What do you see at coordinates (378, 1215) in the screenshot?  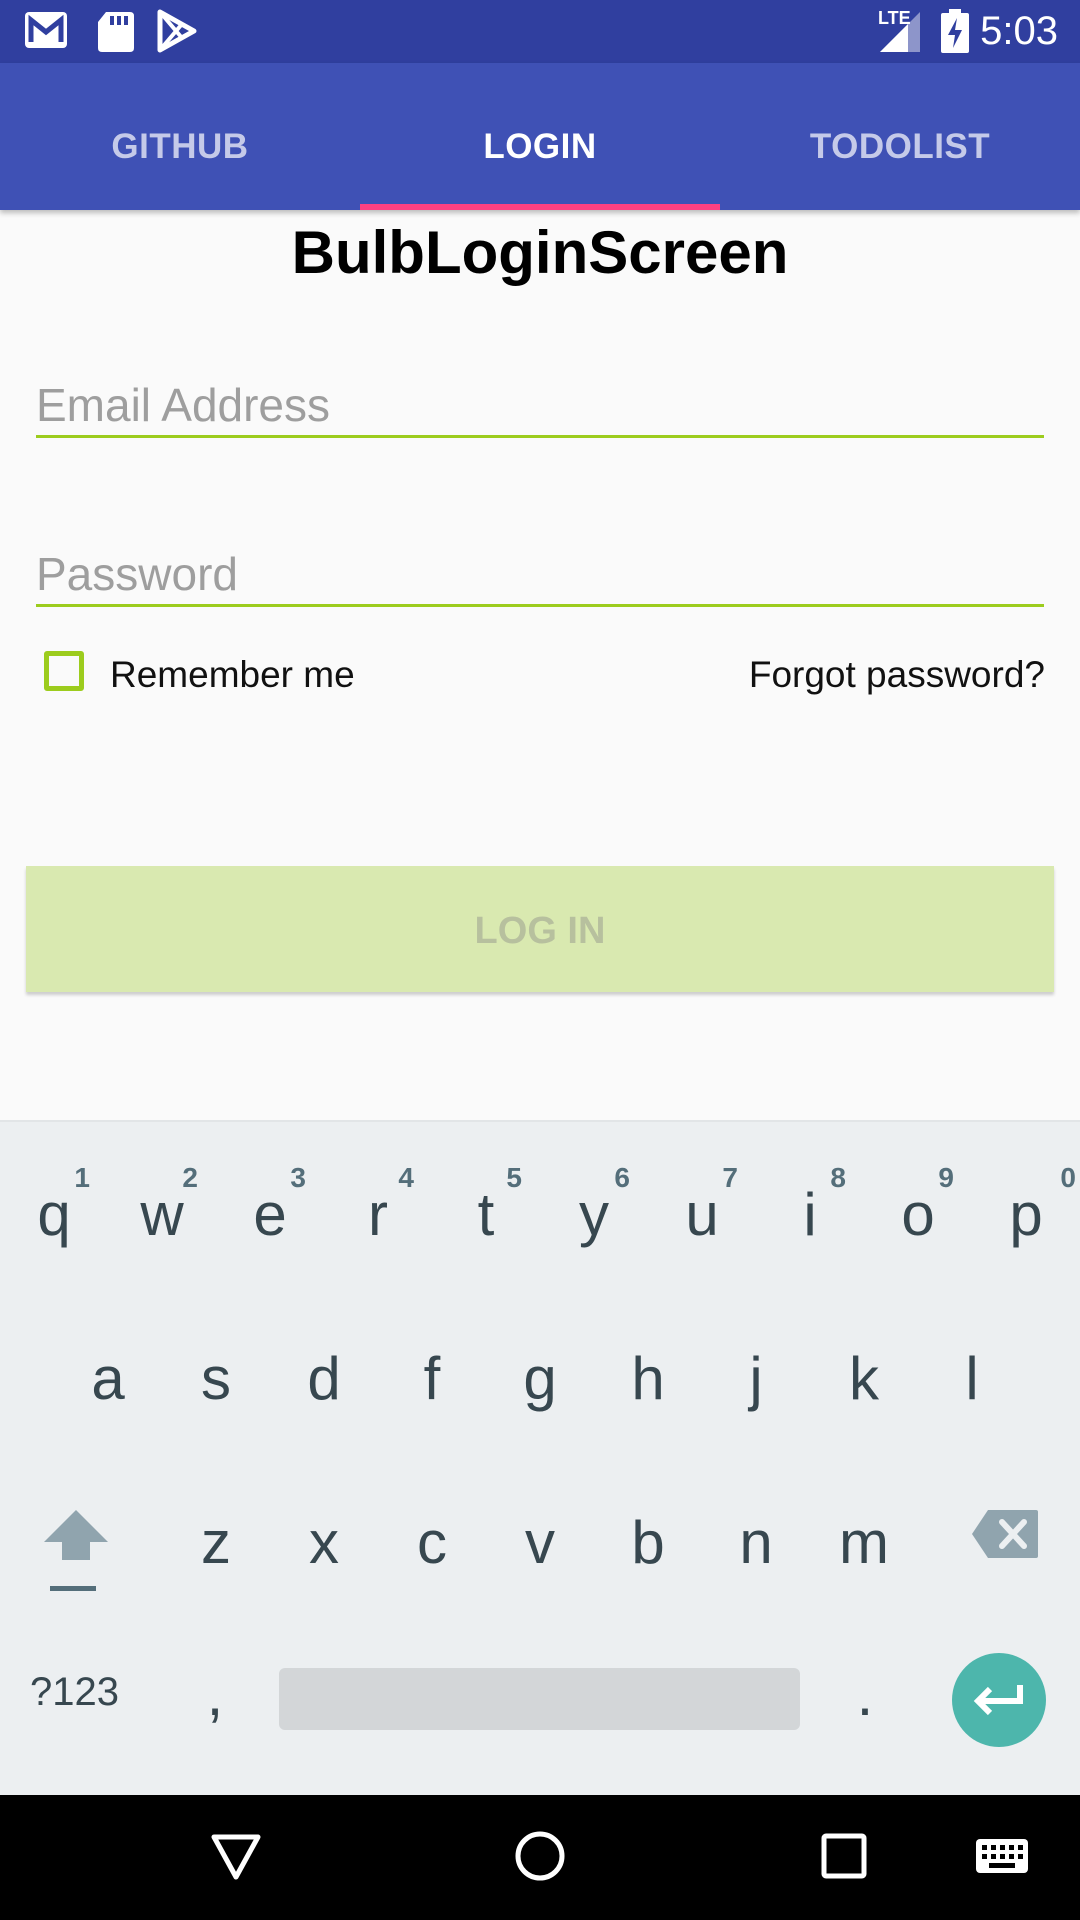 I see `key-r: r4` at bounding box center [378, 1215].